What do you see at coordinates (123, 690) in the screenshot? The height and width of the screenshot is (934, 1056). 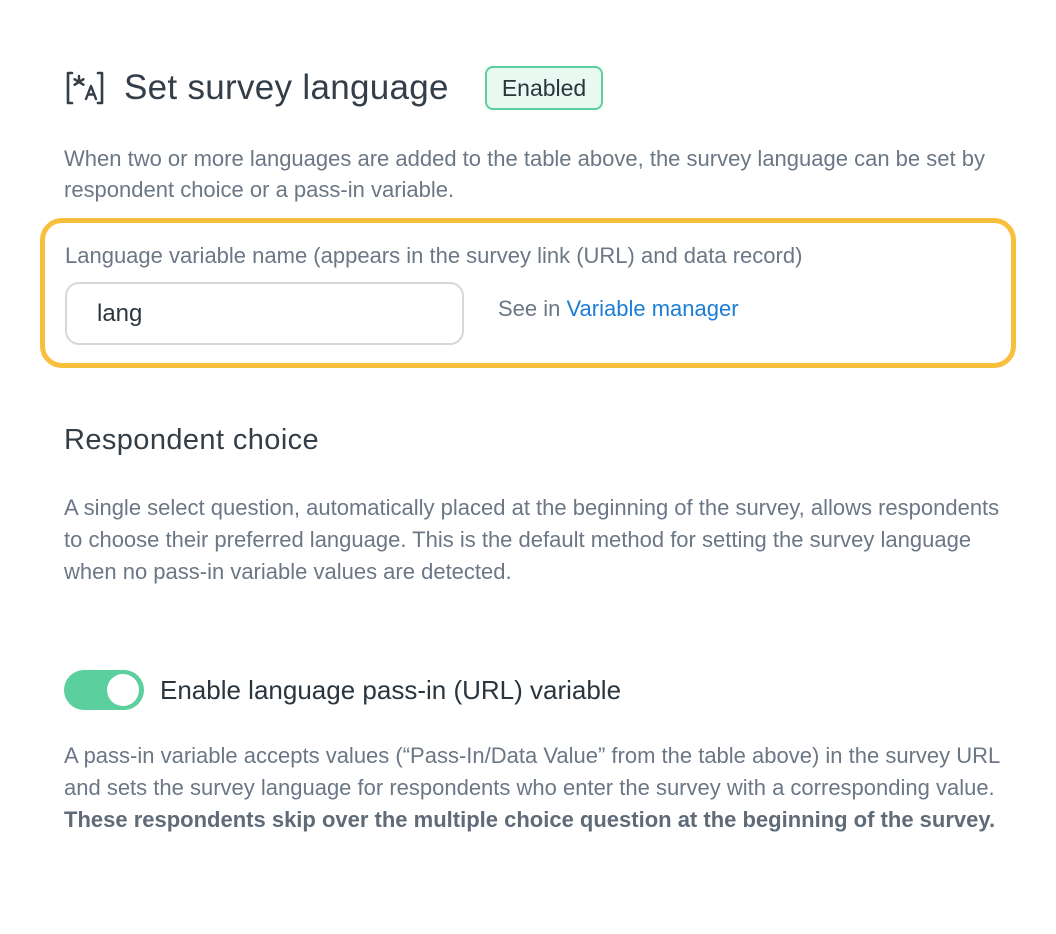 I see `toggle-knob` at bounding box center [123, 690].